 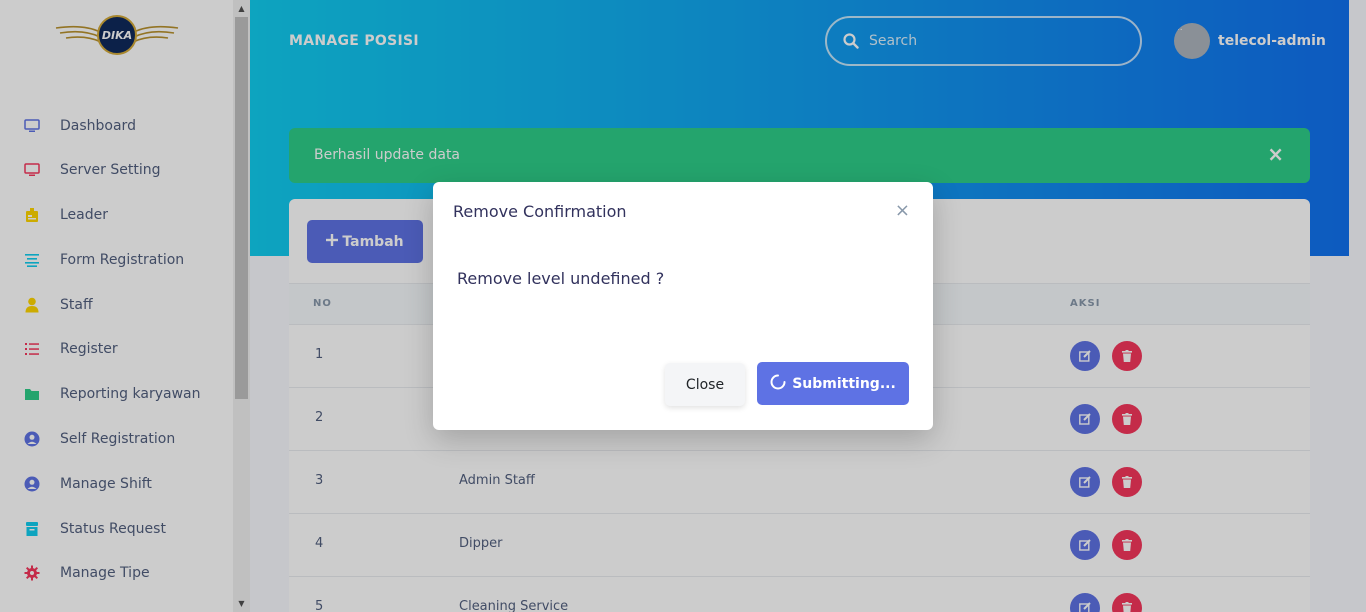 I want to click on modal-title: Remove Confirmation, so click(x=540, y=211).